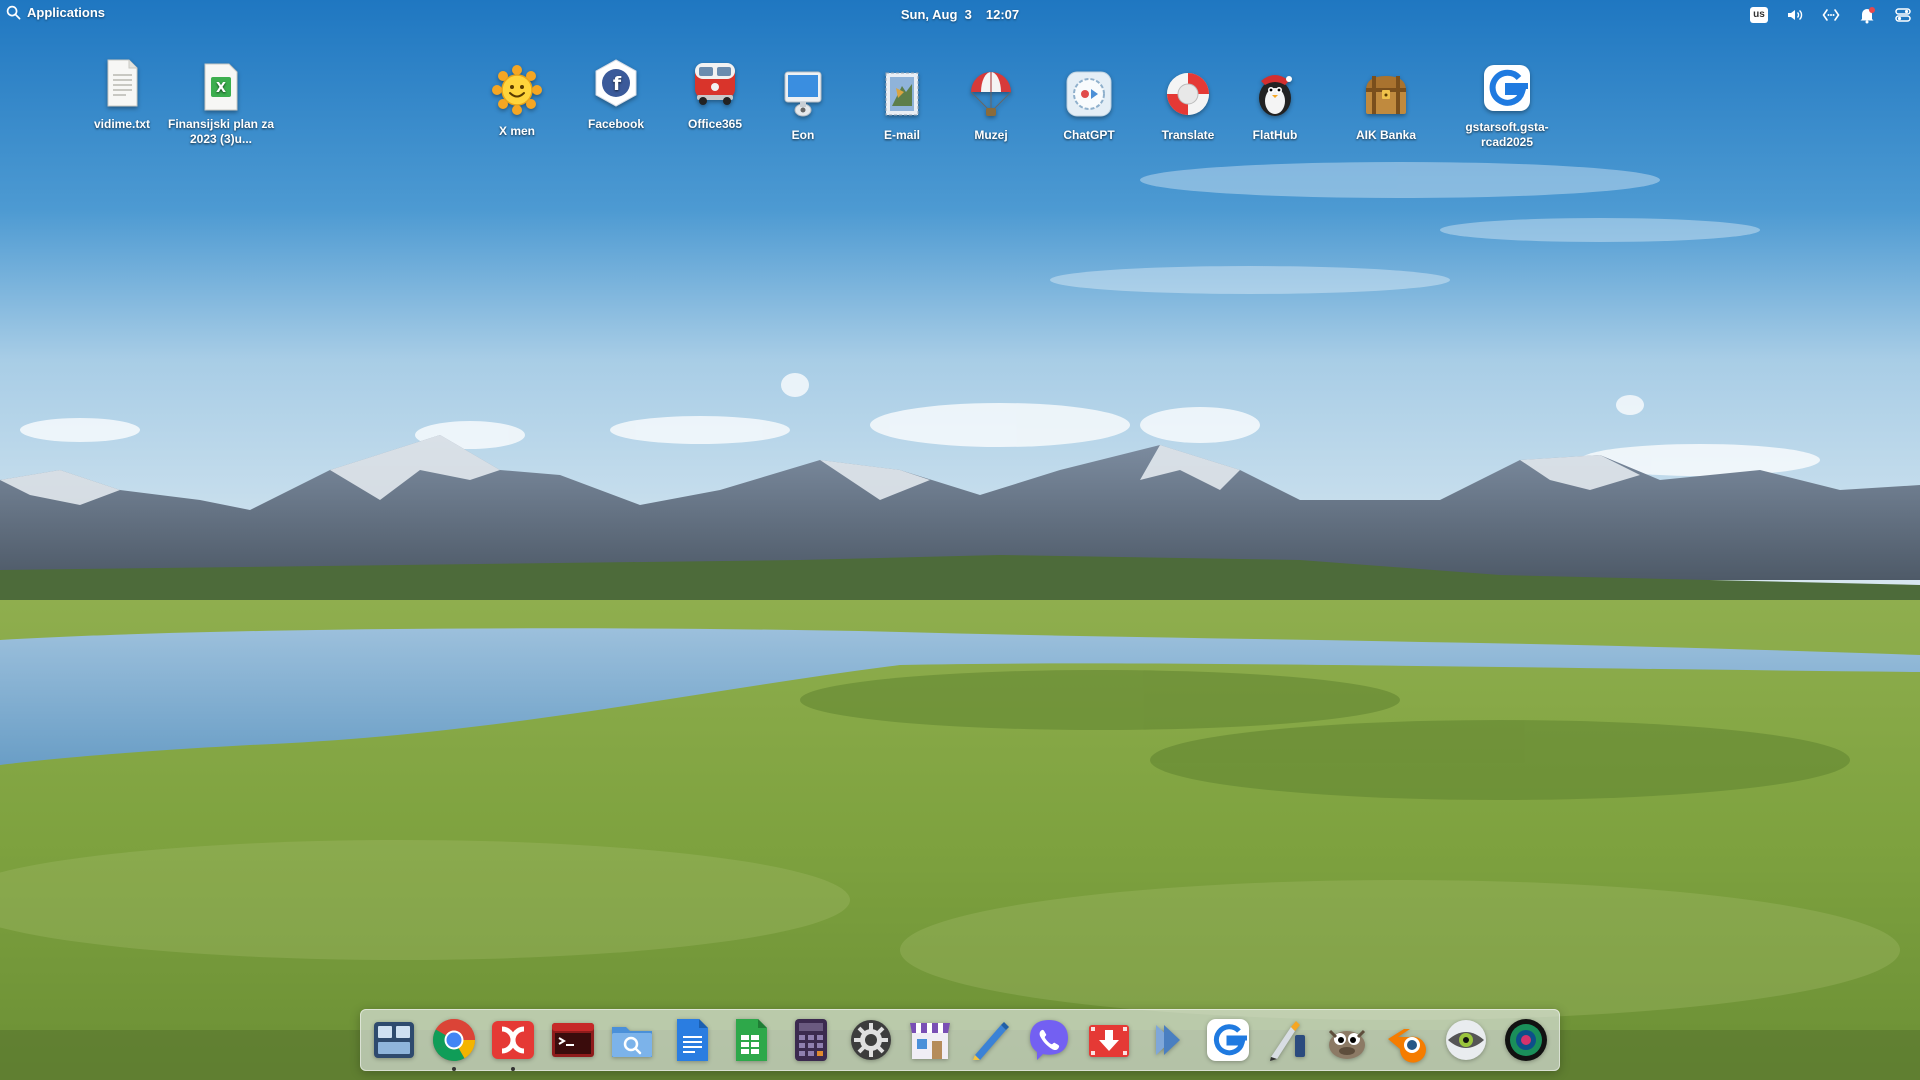 The width and height of the screenshot is (1920, 1080). I want to click on desktop-icon-vidime-txt: vidime.txt, so click(122, 93).